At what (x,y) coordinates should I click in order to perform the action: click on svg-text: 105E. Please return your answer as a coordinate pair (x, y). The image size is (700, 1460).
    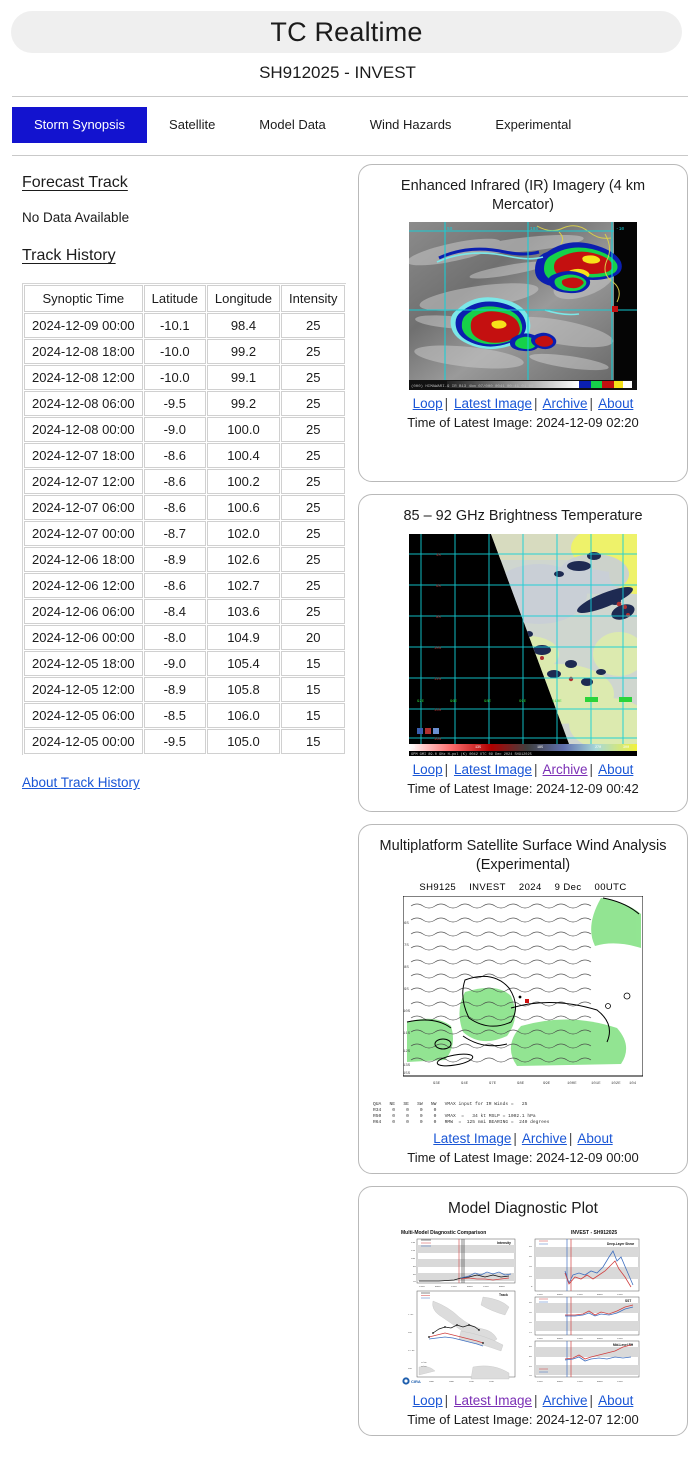
    Looking at the image, I should click on (452, 1381).